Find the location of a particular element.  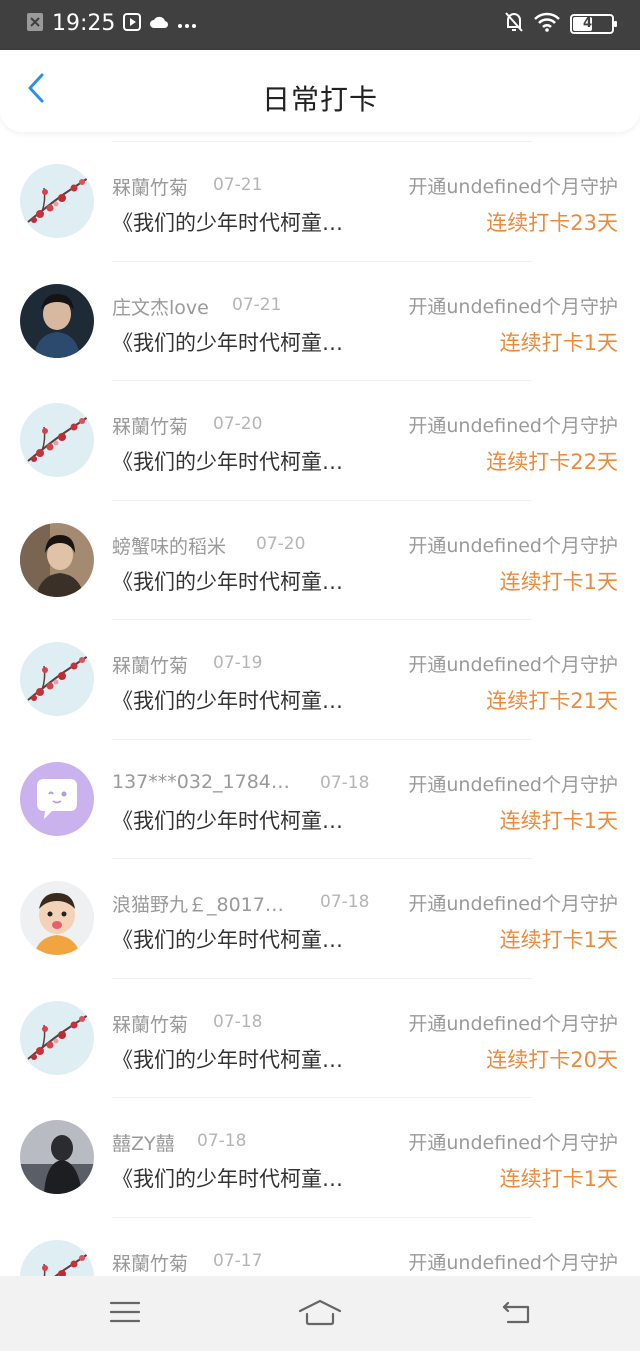

system-nav-bar is located at coordinates (320, 1313).